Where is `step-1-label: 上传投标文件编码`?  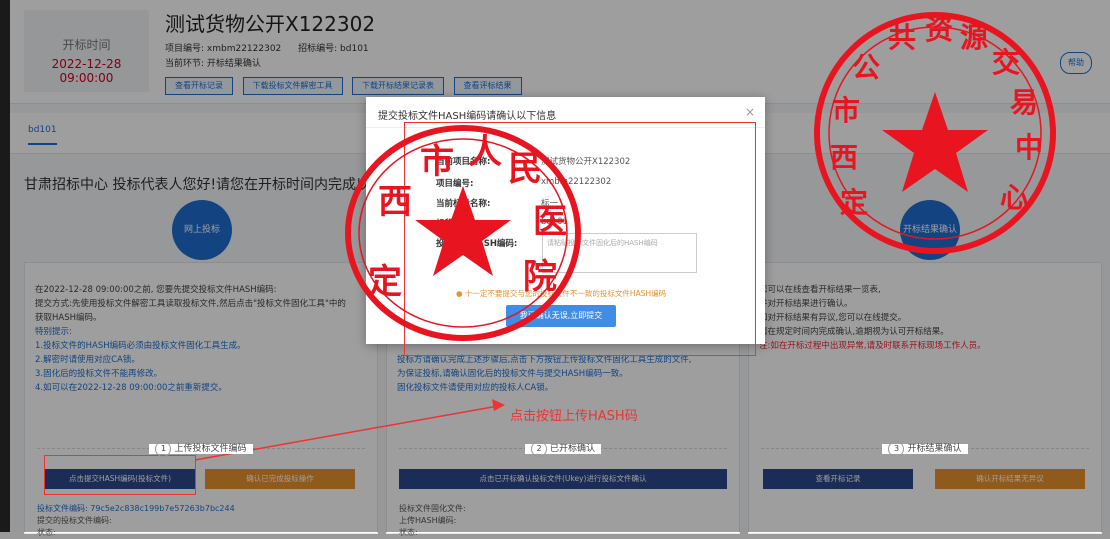
step-1-label: 上传投标文件编码 is located at coordinates (210, 449).